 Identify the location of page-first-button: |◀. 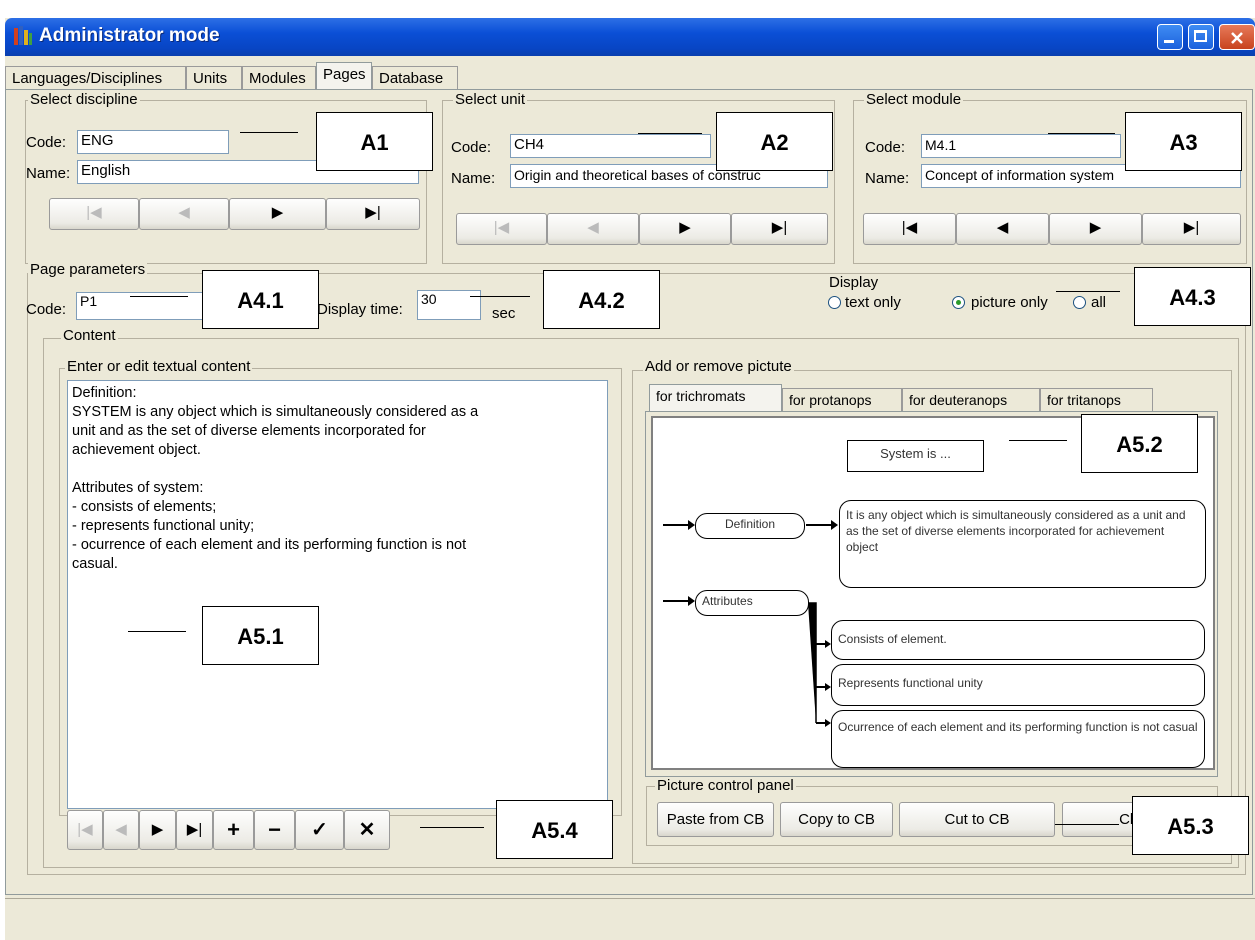
(85, 830).